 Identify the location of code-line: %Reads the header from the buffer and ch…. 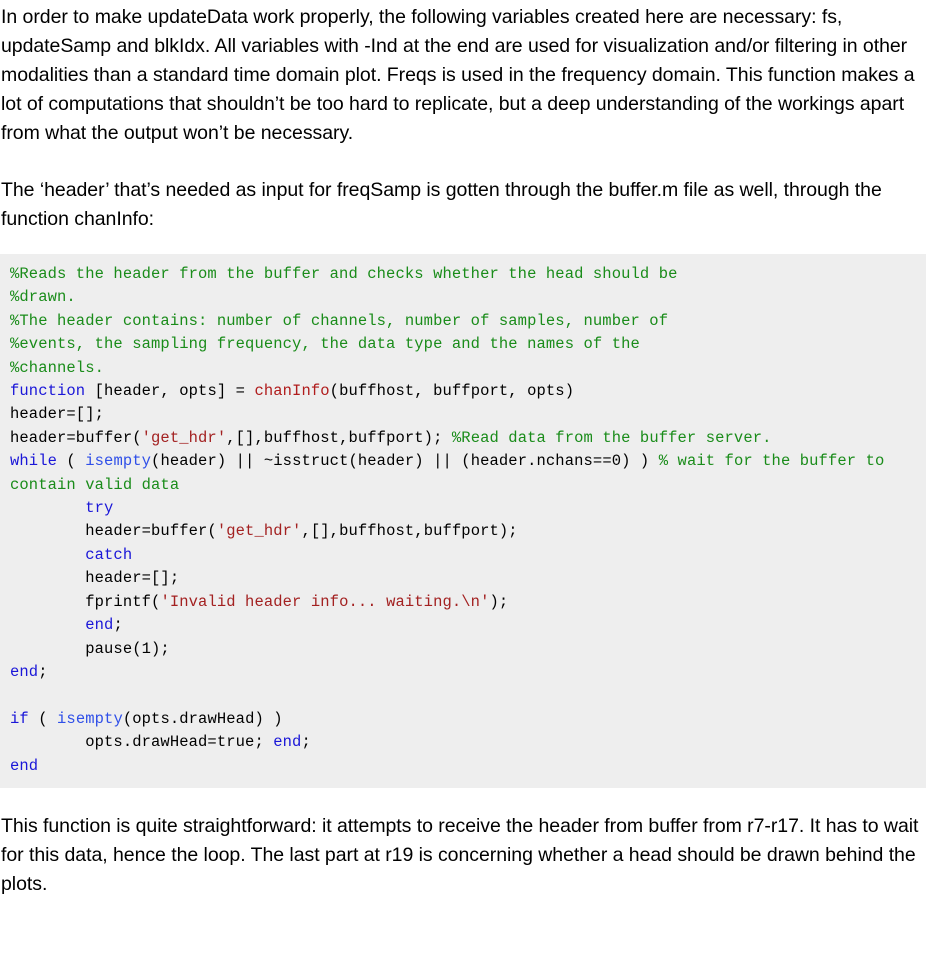
(463, 274).